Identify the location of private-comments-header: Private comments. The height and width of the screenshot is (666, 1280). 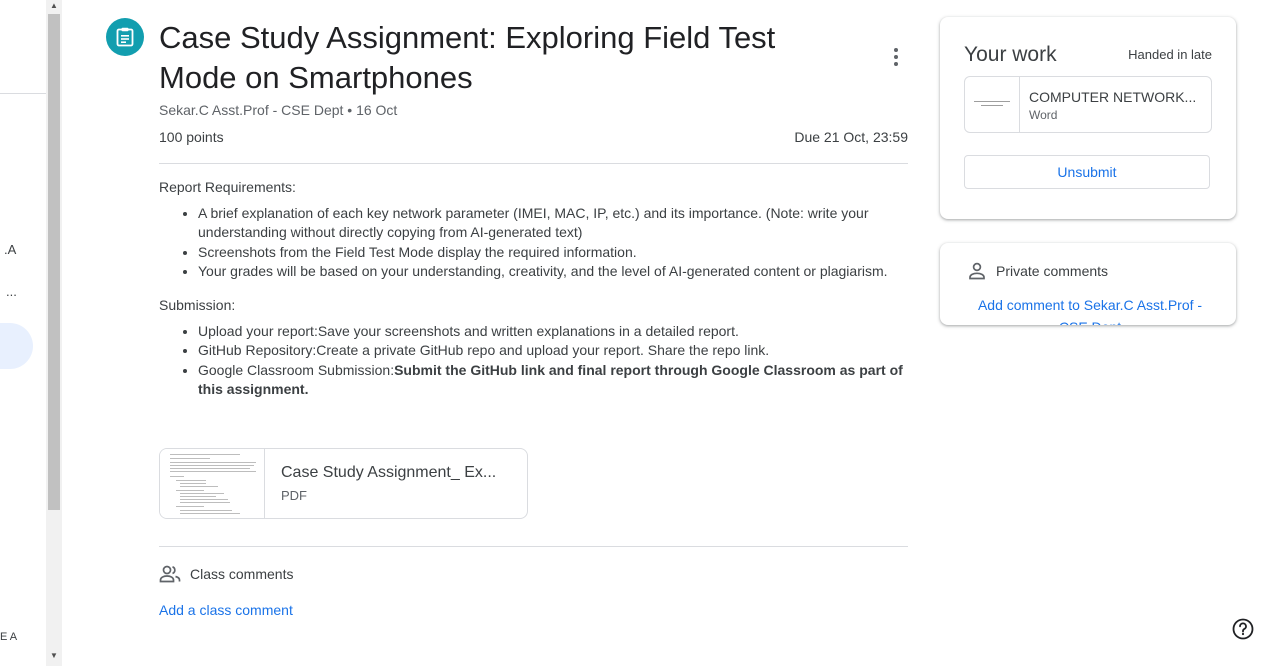
(1038, 271).